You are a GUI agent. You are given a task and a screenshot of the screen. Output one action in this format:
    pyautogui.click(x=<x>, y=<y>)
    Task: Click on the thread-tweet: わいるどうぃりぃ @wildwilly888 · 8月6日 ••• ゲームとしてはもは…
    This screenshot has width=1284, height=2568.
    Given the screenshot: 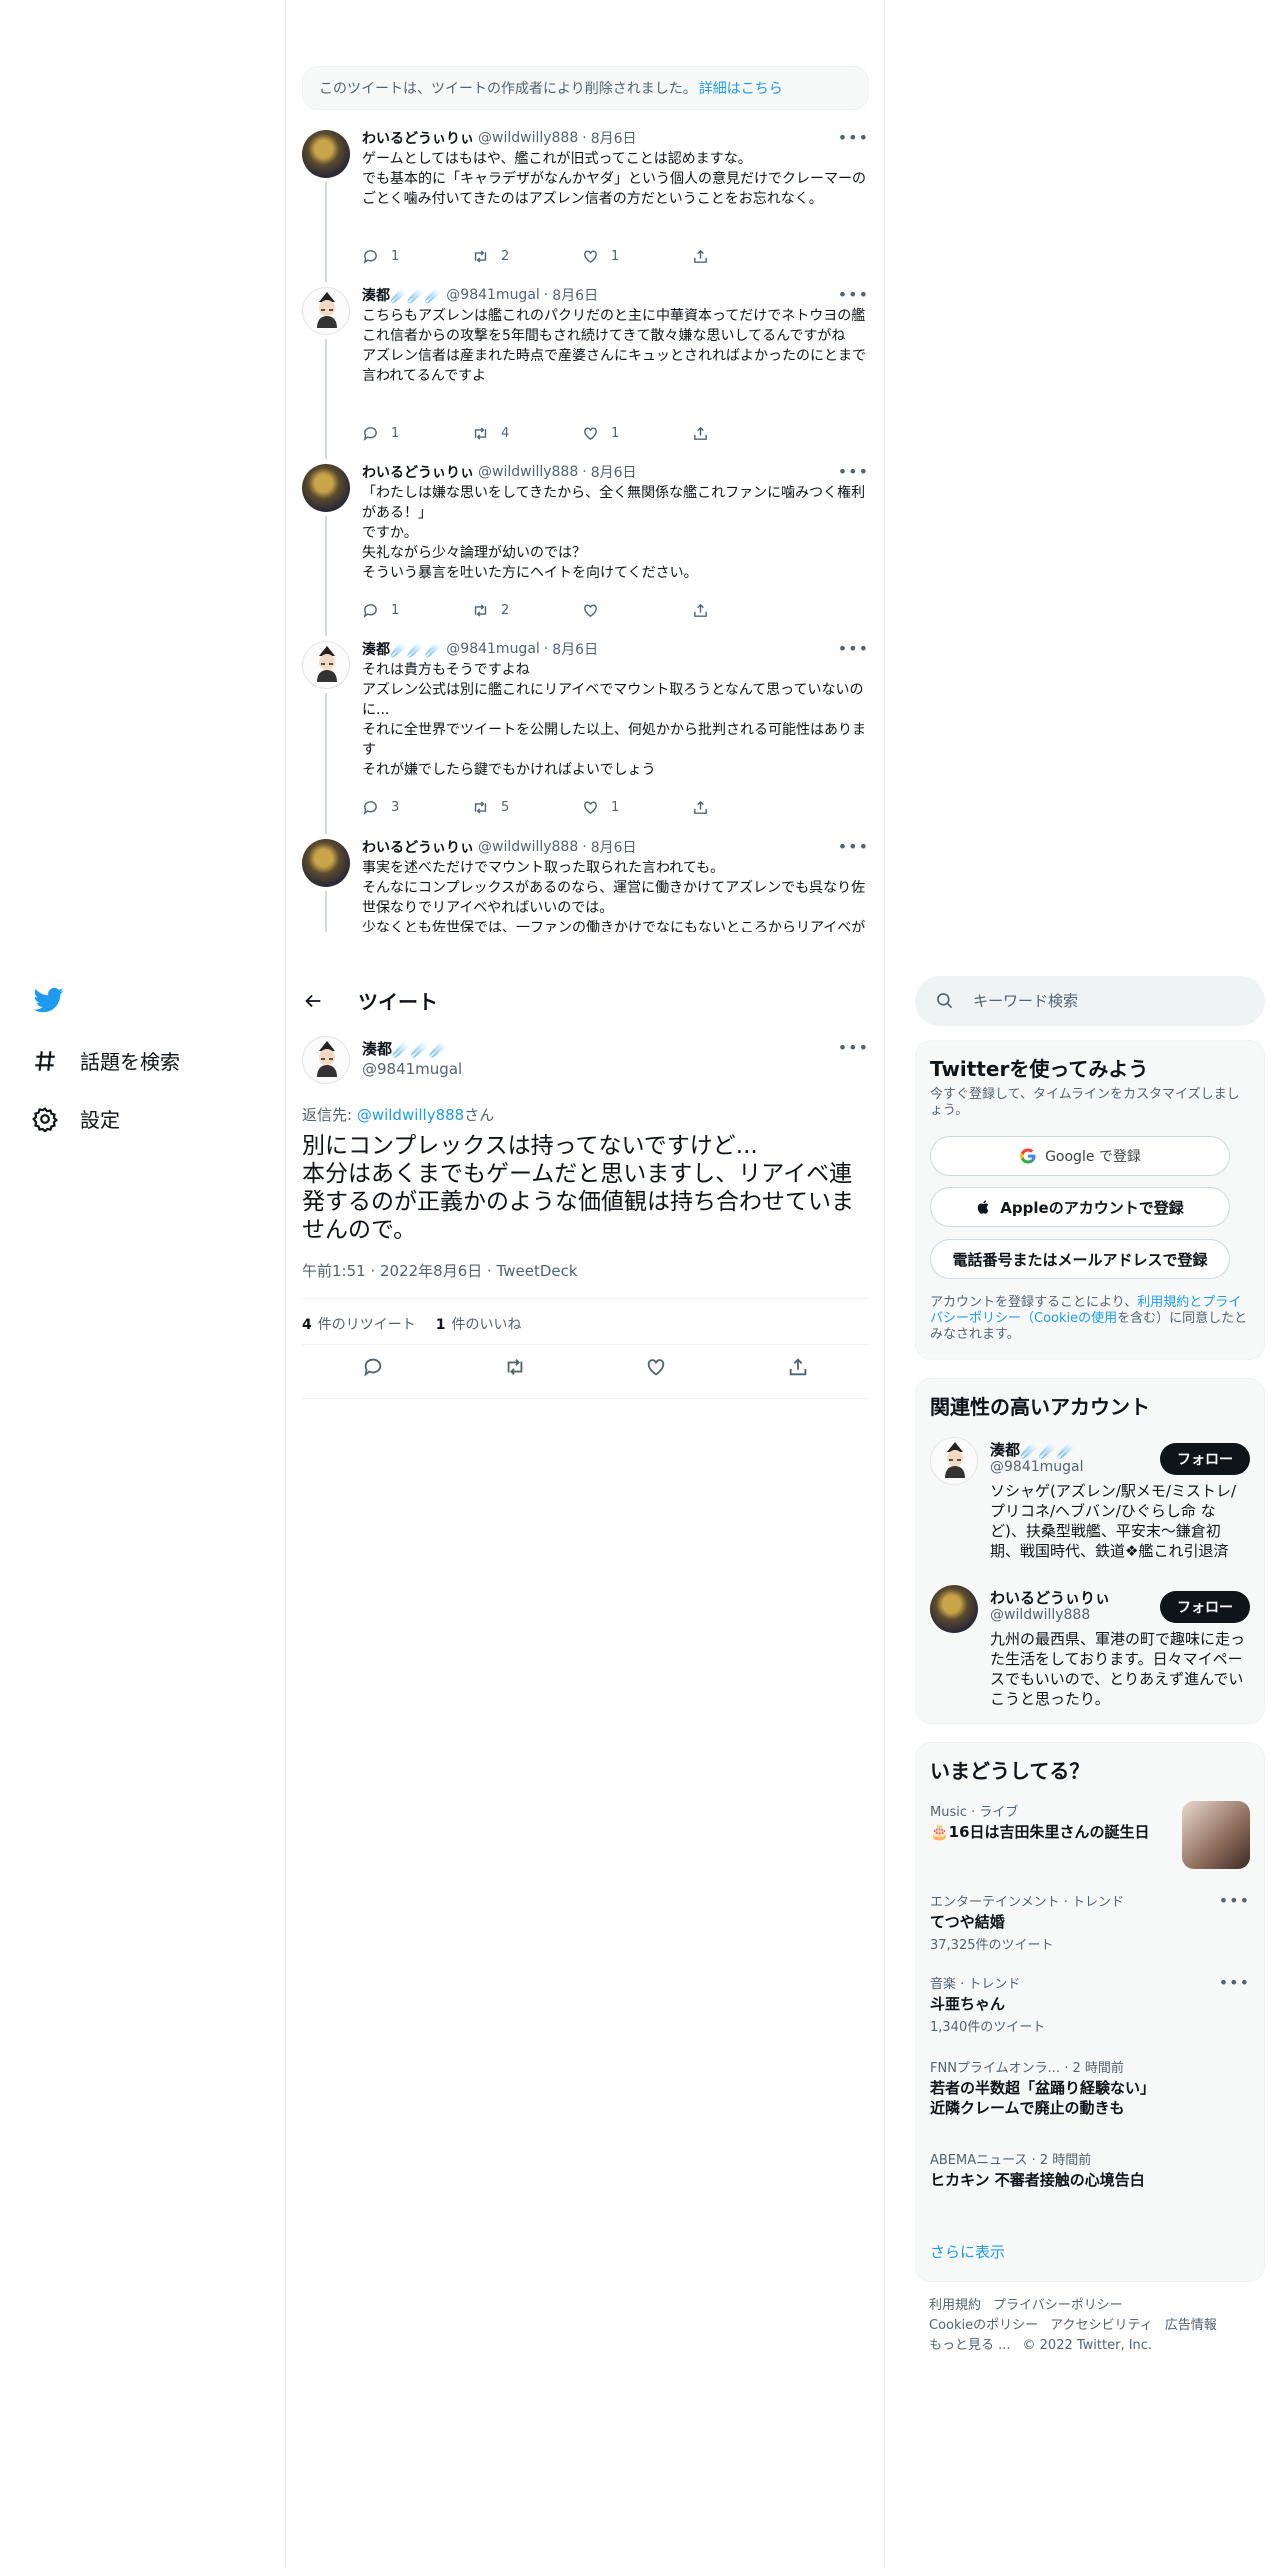 What is the action you would take?
    pyautogui.click(x=585, y=201)
    